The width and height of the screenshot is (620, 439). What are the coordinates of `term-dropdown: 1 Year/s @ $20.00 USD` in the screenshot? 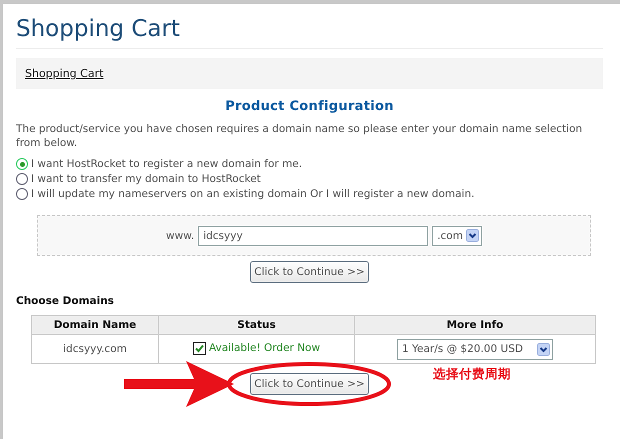 It's located at (475, 349).